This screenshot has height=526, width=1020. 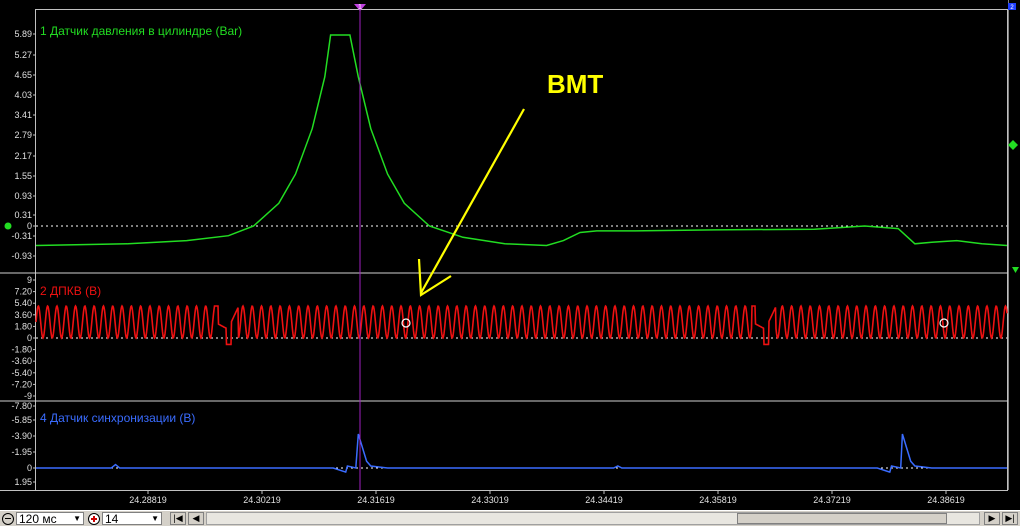 I want to click on right-marker-strip, so click(x=1014, y=255).